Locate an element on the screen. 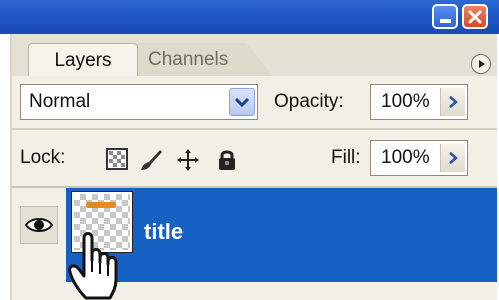 This screenshot has width=499, height=300. thumbnail-text-preview is located at coordinates (101, 205).